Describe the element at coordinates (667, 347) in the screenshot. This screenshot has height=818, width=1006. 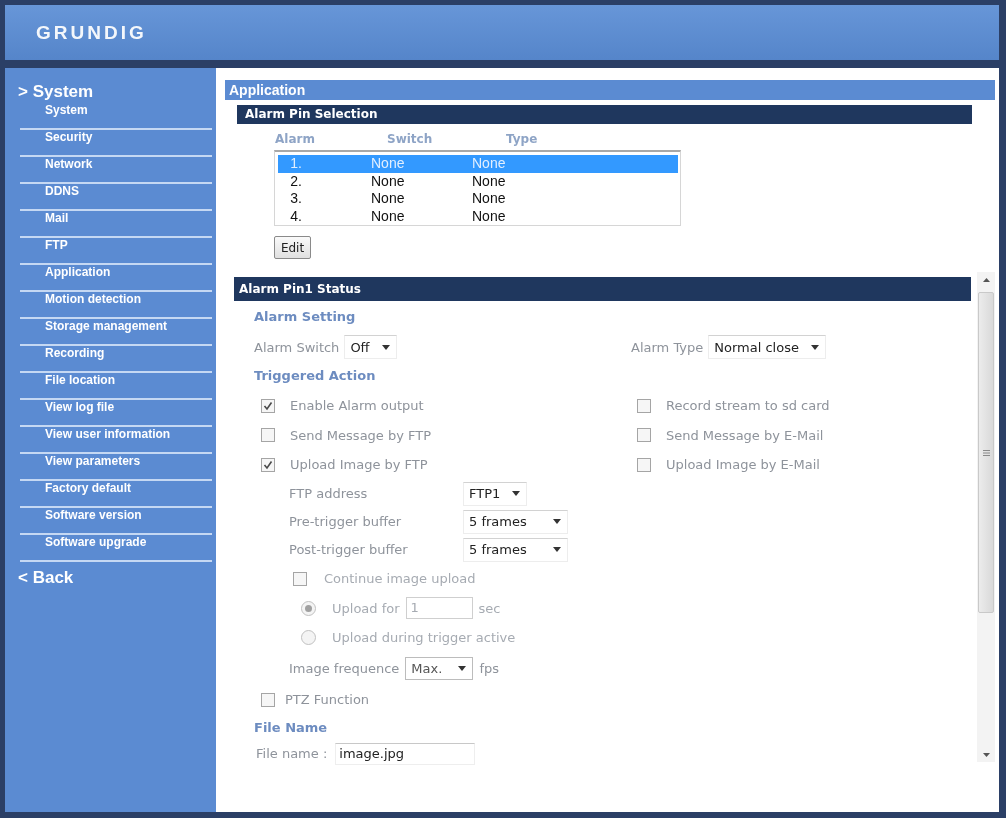
I see `field-label: Alarm Type` at that location.